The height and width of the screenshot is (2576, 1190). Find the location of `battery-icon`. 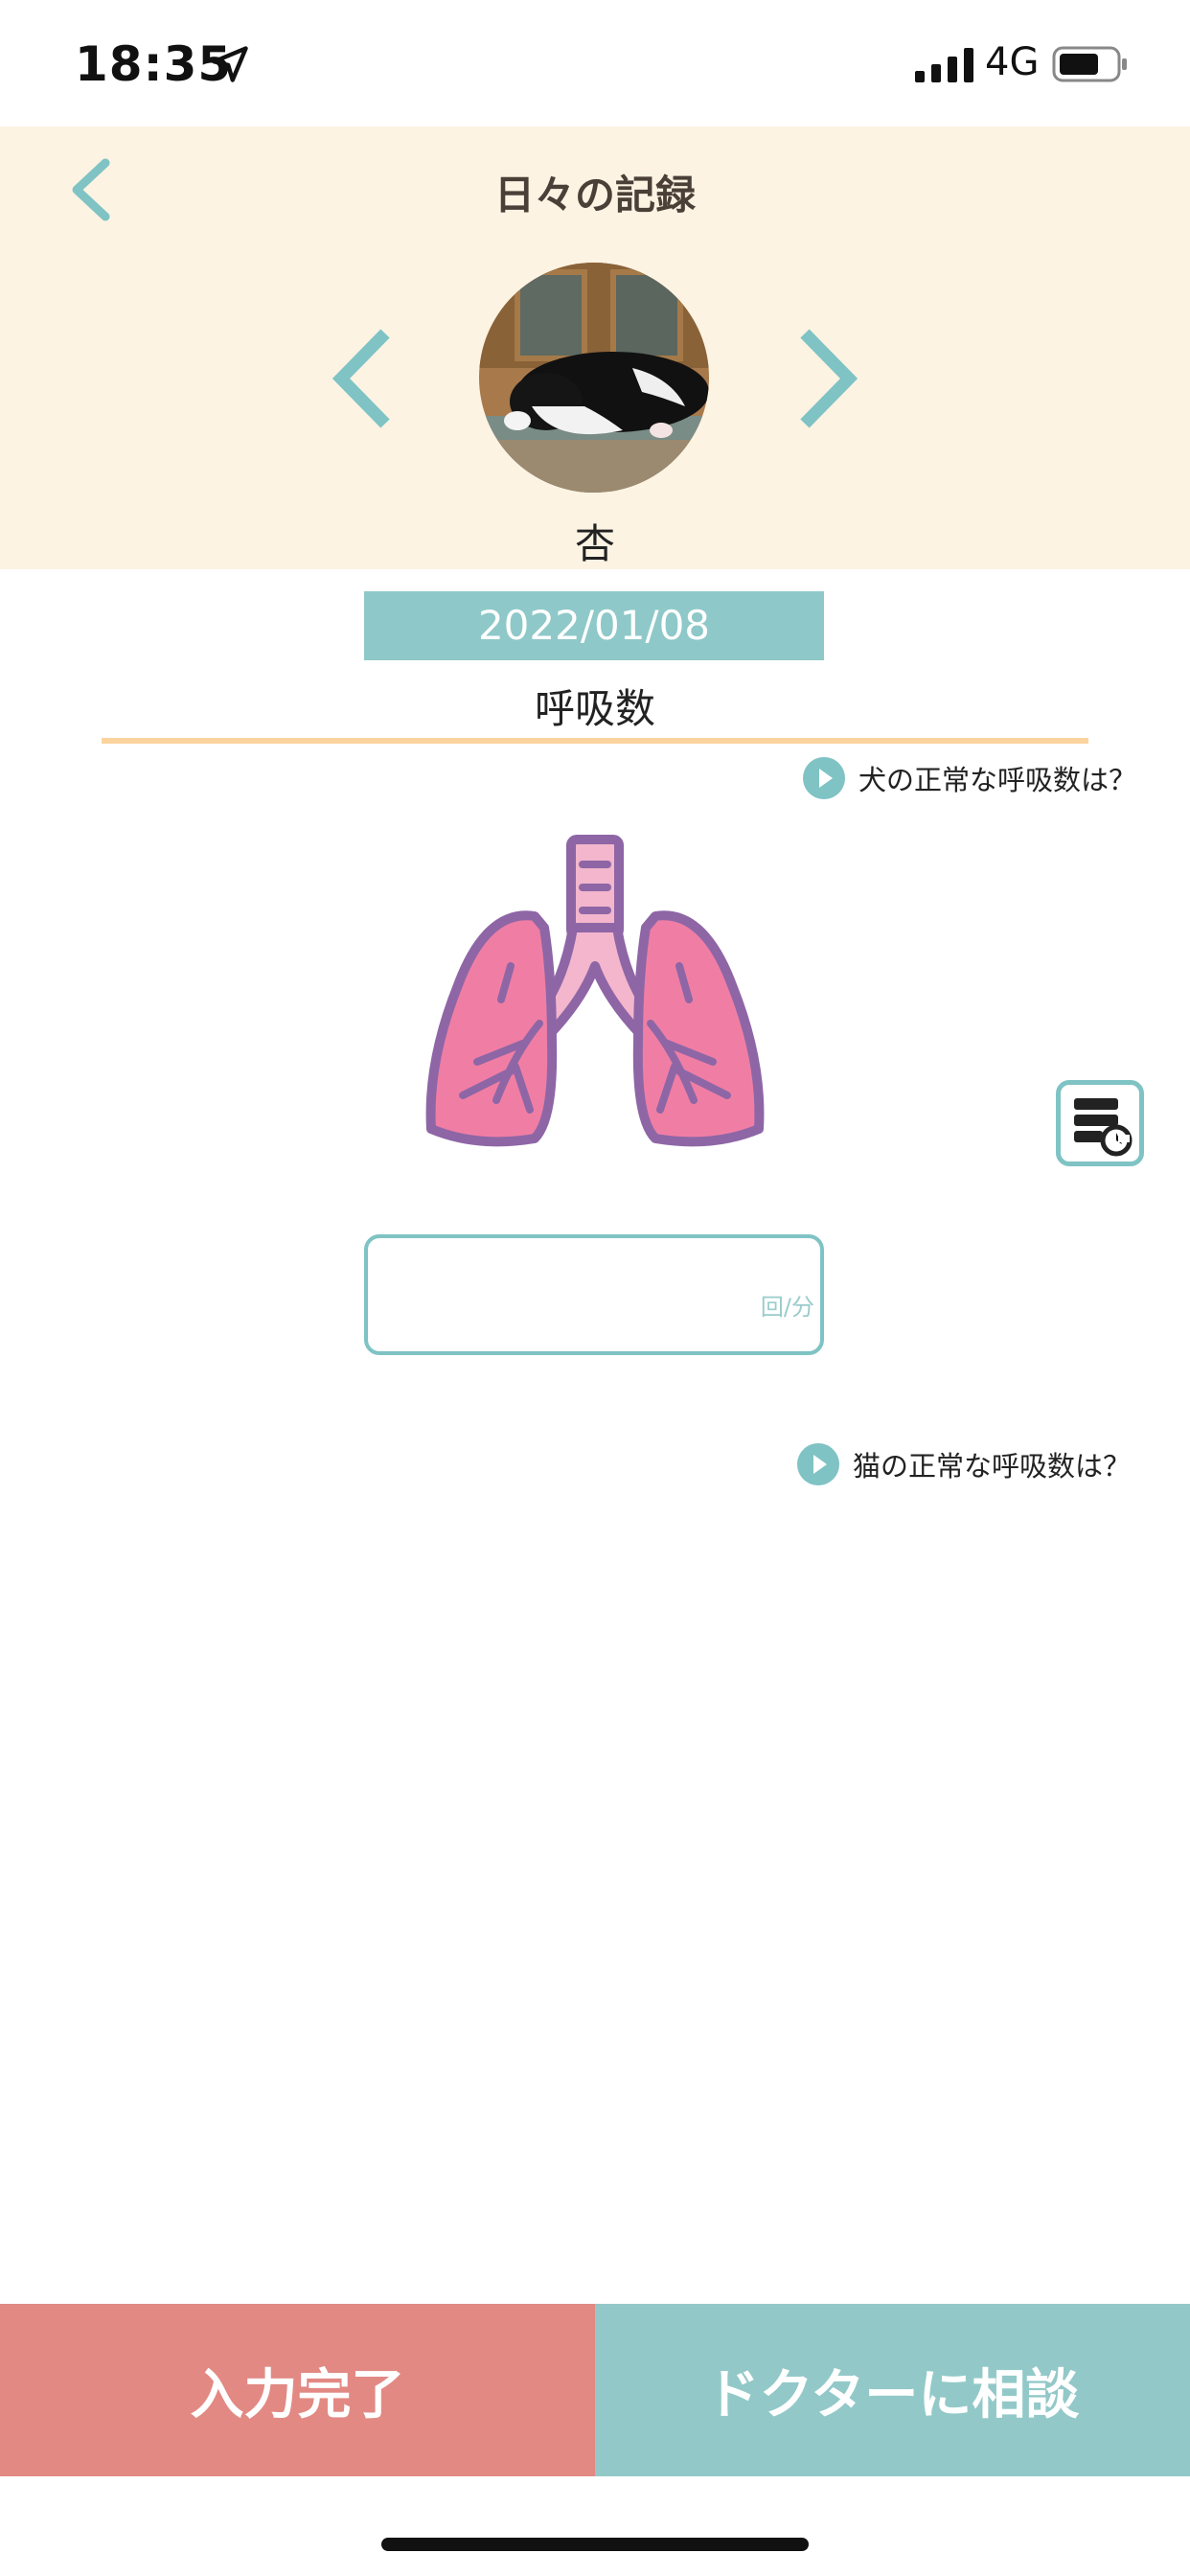

battery-icon is located at coordinates (1090, 64).